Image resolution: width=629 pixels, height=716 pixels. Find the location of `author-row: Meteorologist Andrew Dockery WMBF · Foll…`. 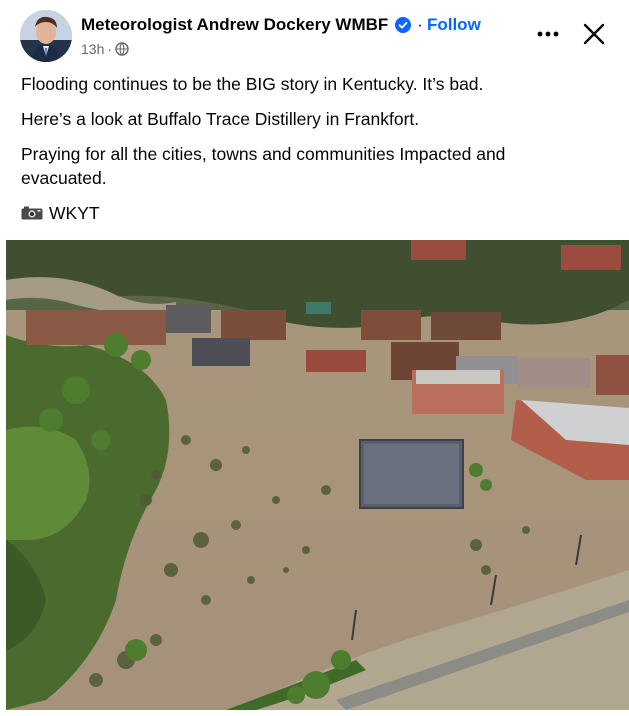

author-row: Meteorologist Andrew Dockery WMBF · Foll… is located at coordinates (281, 25).